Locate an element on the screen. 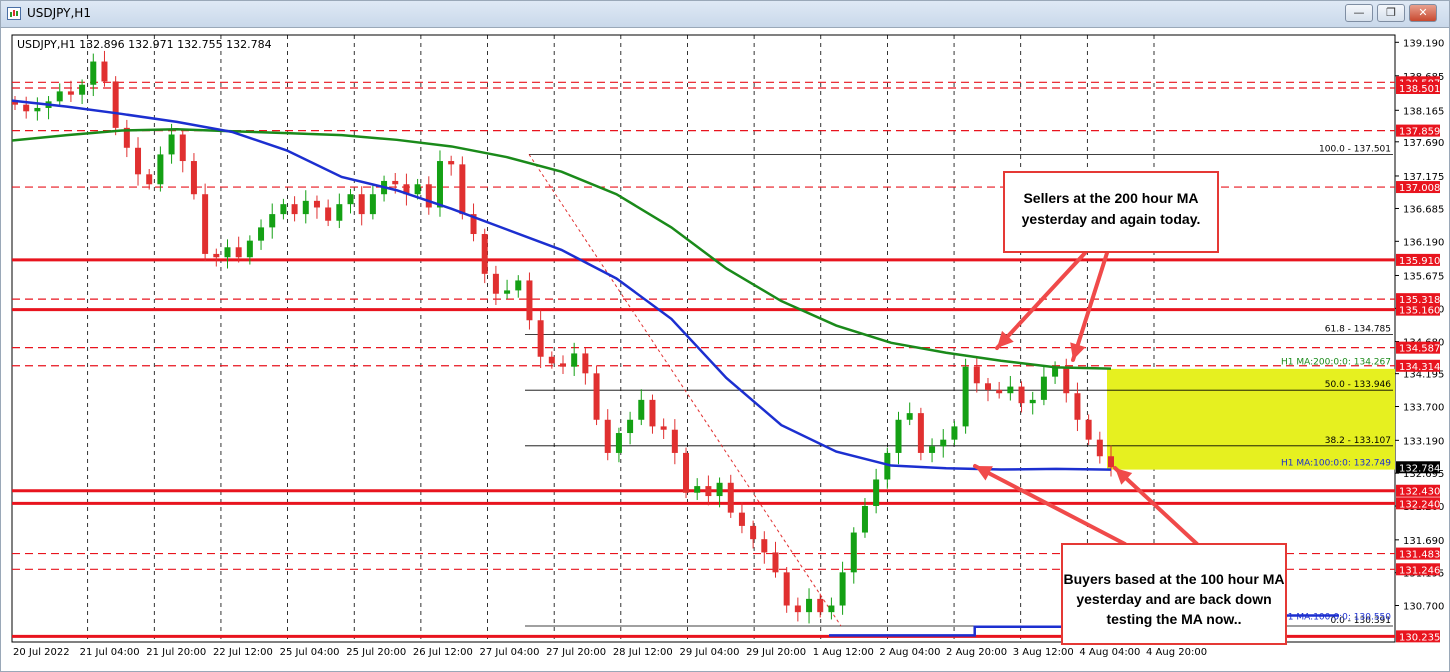  fibonacci-level-label: 61.8 - 134.785 is located at coordinates (1358, 330).